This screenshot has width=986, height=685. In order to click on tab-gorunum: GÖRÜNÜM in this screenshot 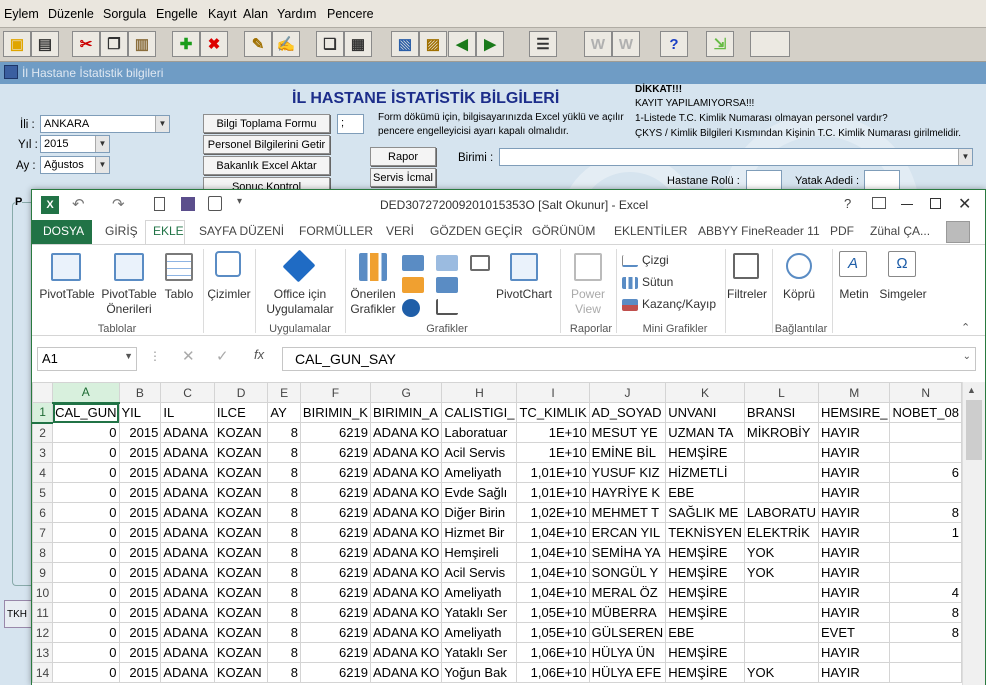, I will do `click(563, 231)`.